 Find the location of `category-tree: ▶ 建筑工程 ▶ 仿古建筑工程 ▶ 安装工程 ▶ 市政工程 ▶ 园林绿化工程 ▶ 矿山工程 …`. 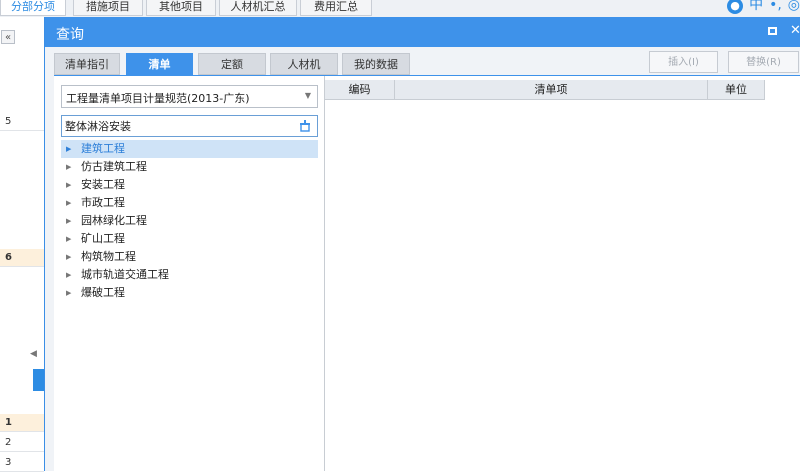

category-tree: ▶ 建筑工程 ▶ 仿古建筑工程 ▶ 安装工程 ▶ 市政工程 ▶ 园林绿化工程 ▶ 矿山工程 … is located at coordinates (189, 221).